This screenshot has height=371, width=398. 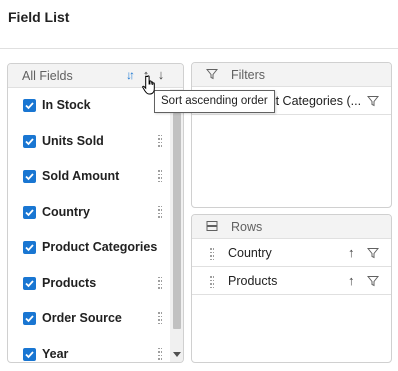 What do you see at coordinates (81, 176) in the screenshot?
I see `field-label: Sold Amount` at bounding box center [81, 176].